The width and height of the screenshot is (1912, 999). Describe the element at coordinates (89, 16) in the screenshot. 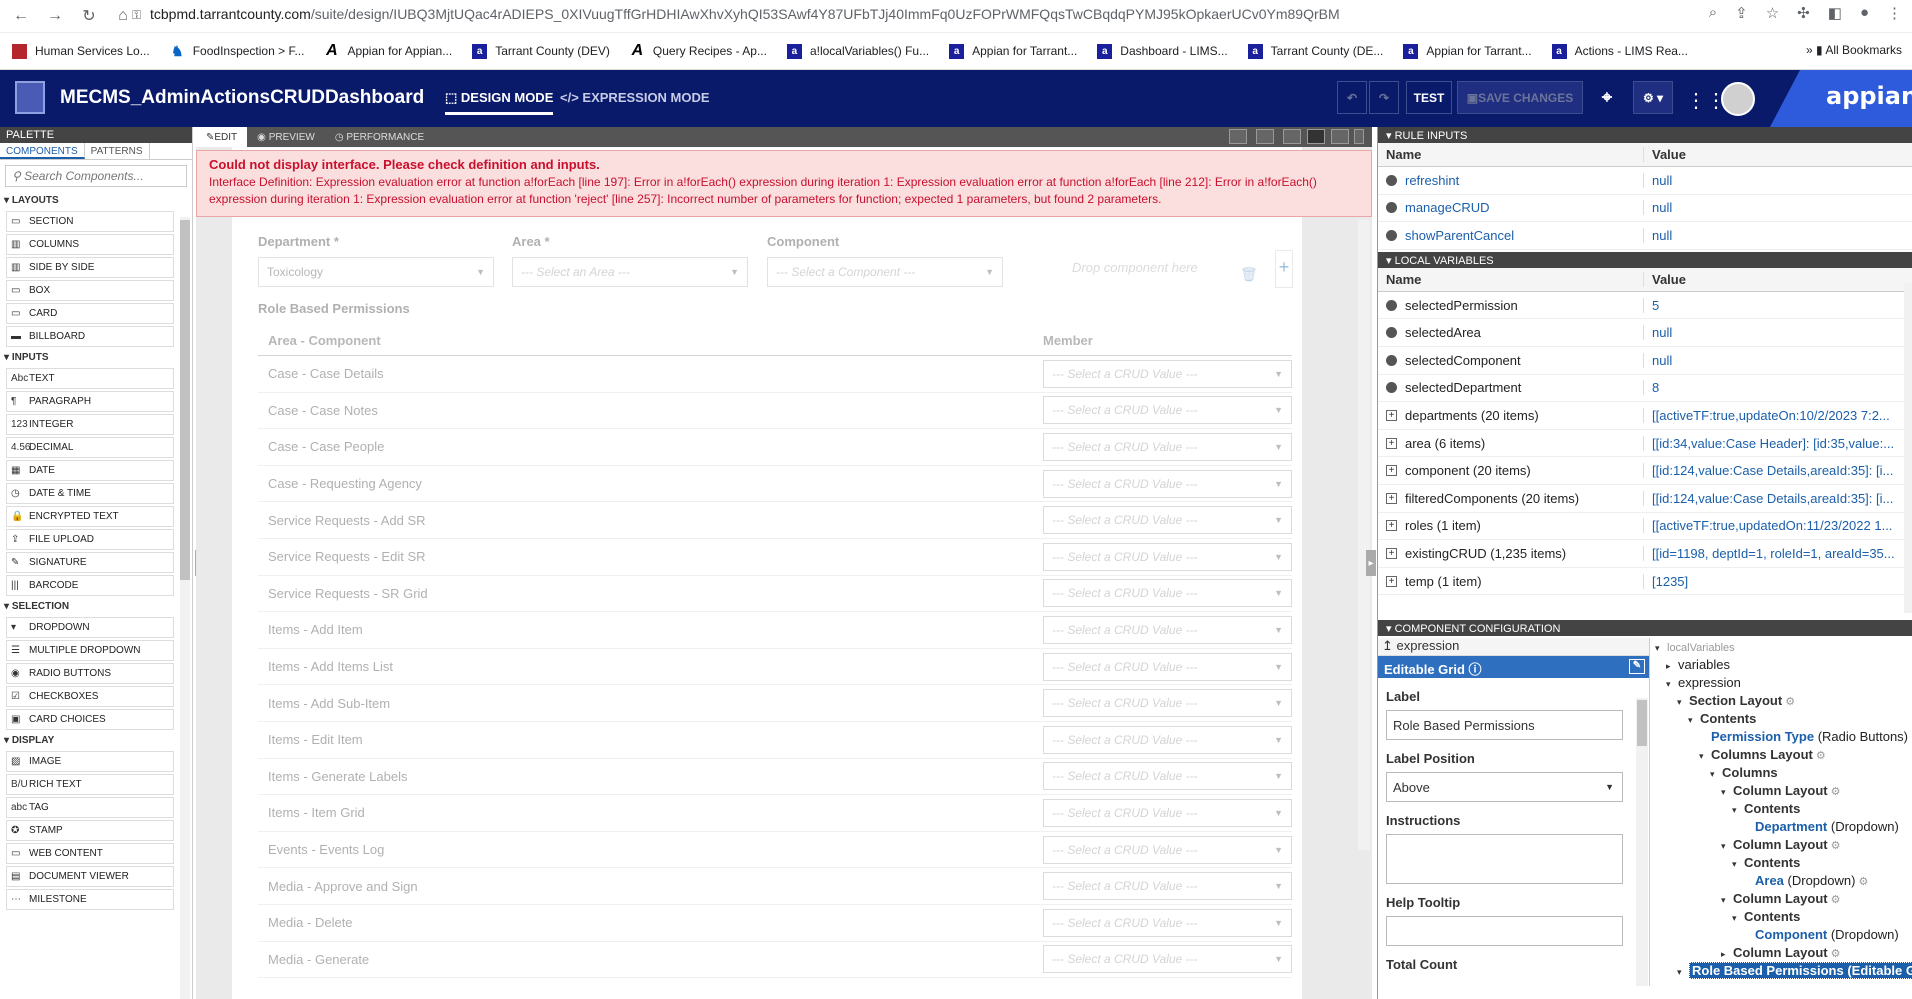

I see `reload-icon: ↻` at that location.